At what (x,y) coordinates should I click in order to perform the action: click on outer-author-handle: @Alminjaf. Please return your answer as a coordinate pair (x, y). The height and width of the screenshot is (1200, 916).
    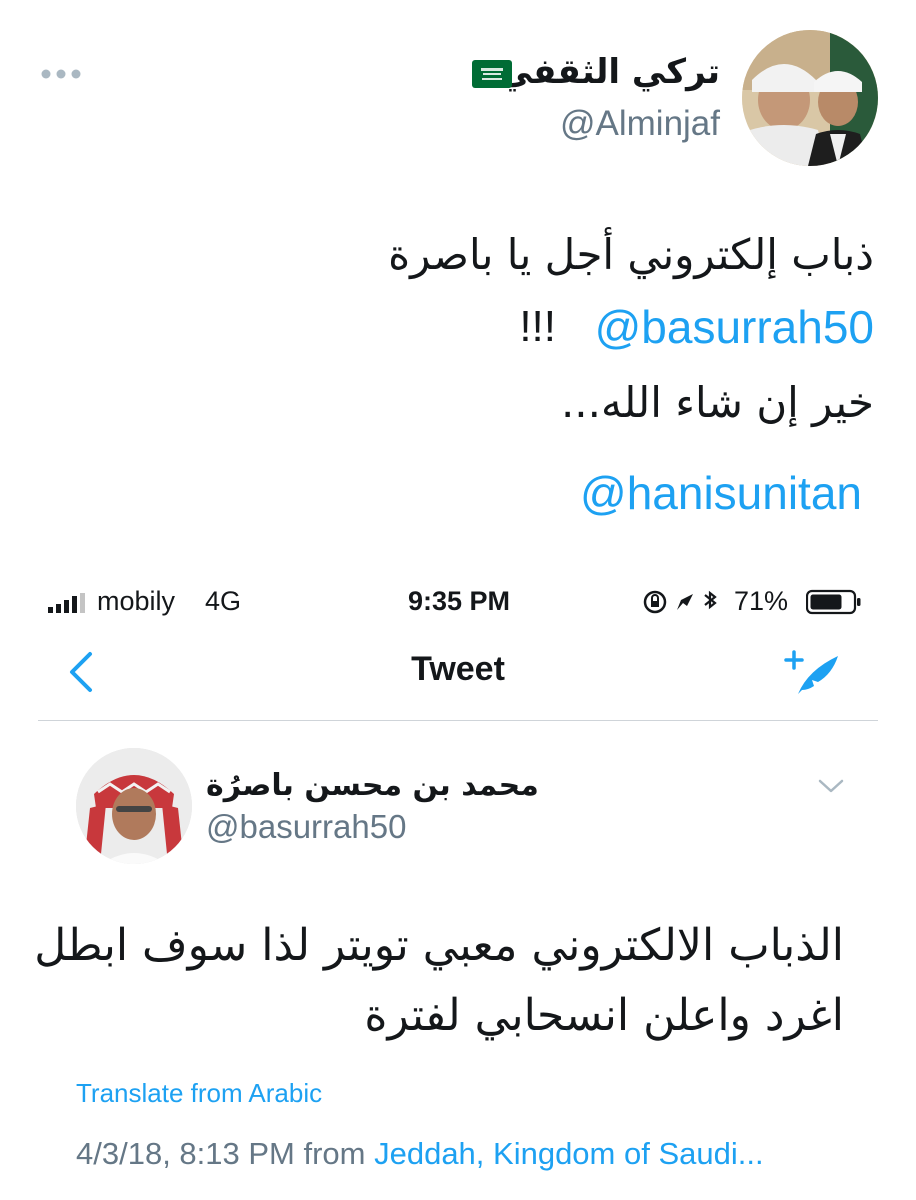
    Looking at the image, I should click on (640, 124).